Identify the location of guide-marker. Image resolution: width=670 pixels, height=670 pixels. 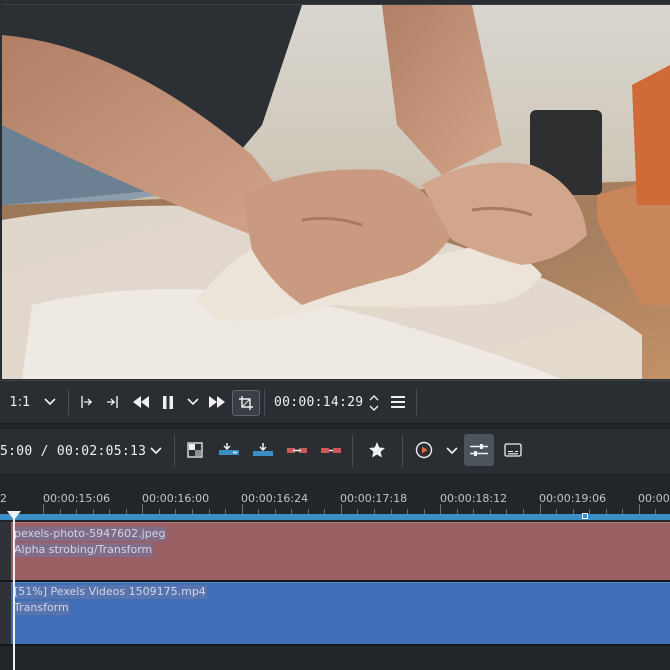
(585, 516).